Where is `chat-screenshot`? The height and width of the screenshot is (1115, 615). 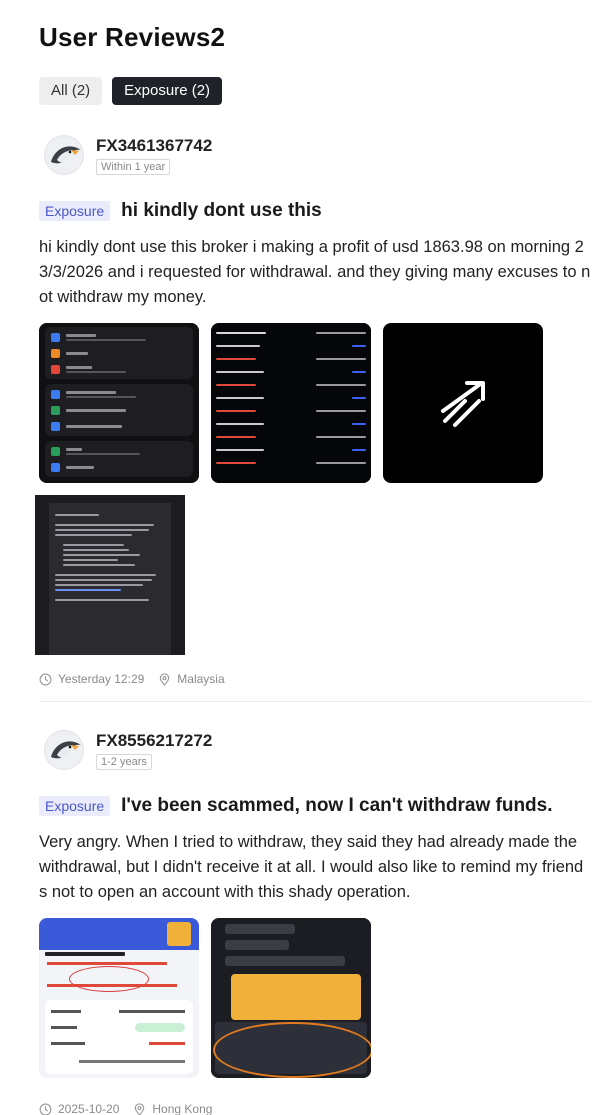
chat-screenshot is located at coordinates (291, 998).